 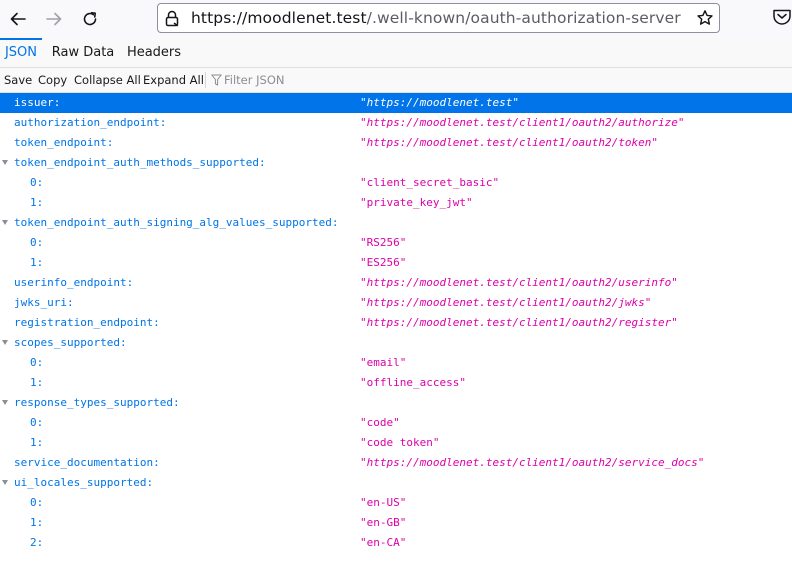 I want to click on tree-row: 1: "en-GB", so click(x=396, y=523).